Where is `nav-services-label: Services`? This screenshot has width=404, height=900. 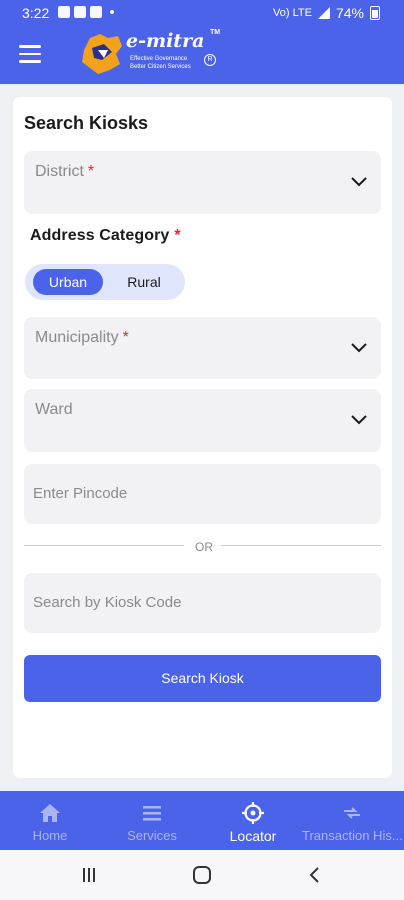 nav-services-label: Services is located at coordinates (152, 835).